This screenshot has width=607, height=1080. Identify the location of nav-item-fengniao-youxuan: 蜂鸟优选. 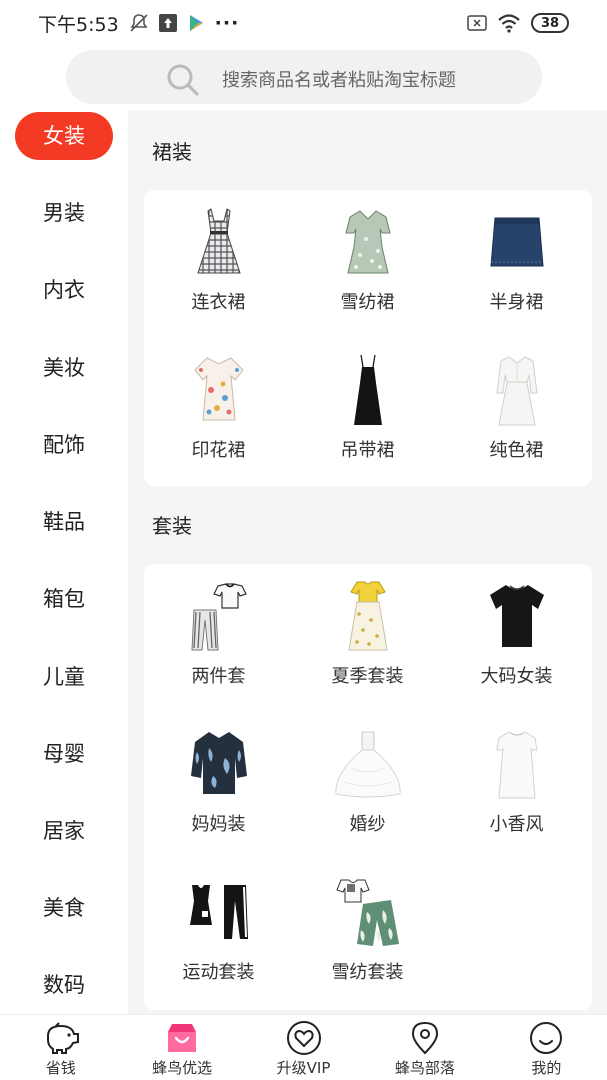
(181, 1047).